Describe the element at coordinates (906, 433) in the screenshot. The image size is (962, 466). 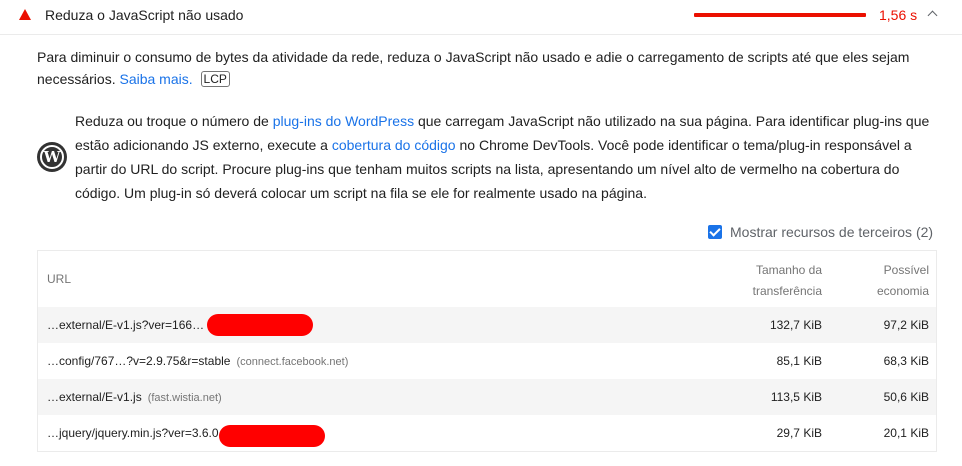
I see `row-savings: 20,1 KiB` at that location.